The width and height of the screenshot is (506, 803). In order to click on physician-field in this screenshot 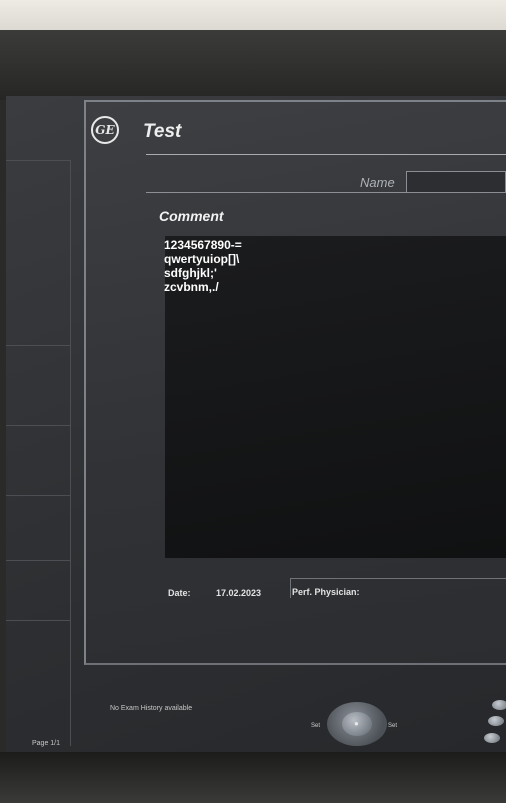, I will do `click(398, 588)`.